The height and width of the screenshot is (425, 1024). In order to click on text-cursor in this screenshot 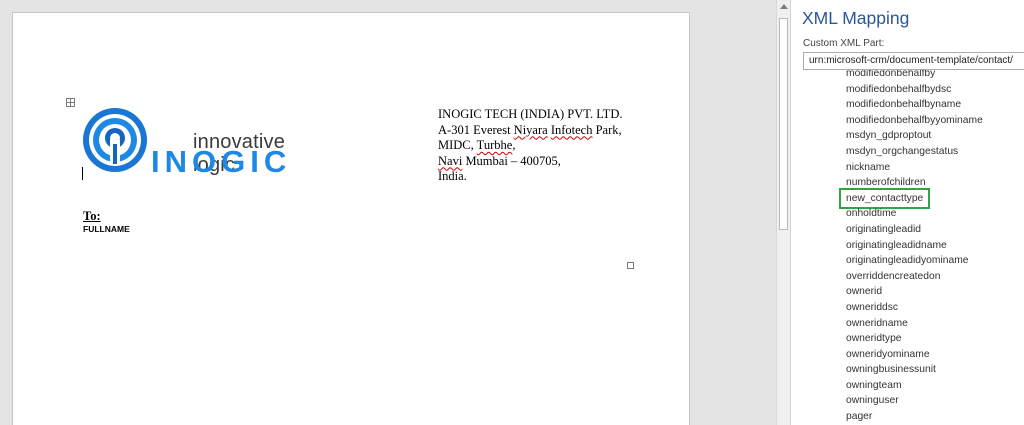, I will do `click(82, 173)`.